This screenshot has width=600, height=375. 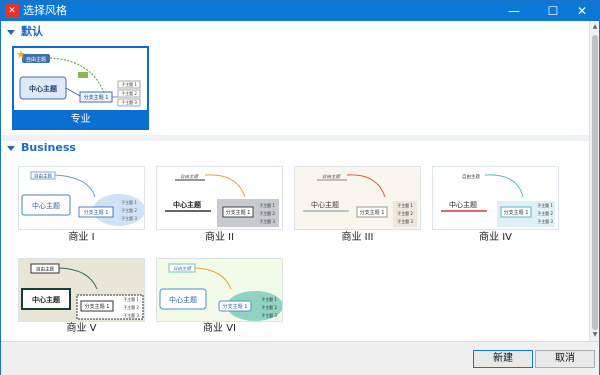 I want to click on cancel-button: 取消, so click(x=565, y=359).